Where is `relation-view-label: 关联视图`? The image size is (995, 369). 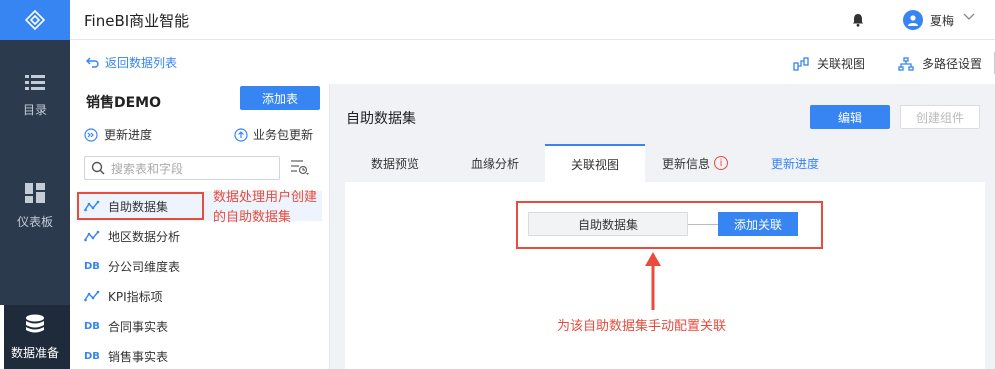 relation-view-label: 关联视图 is located at coordinates (841, 64).